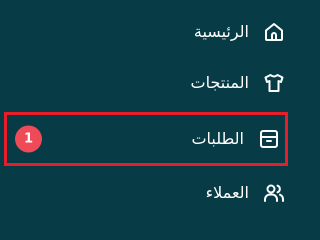 The image size is (320, 240). Describe the element at coordinates (220, 82) in the screenshot. I see `sidebar-item-label: المنتجات` at that location.